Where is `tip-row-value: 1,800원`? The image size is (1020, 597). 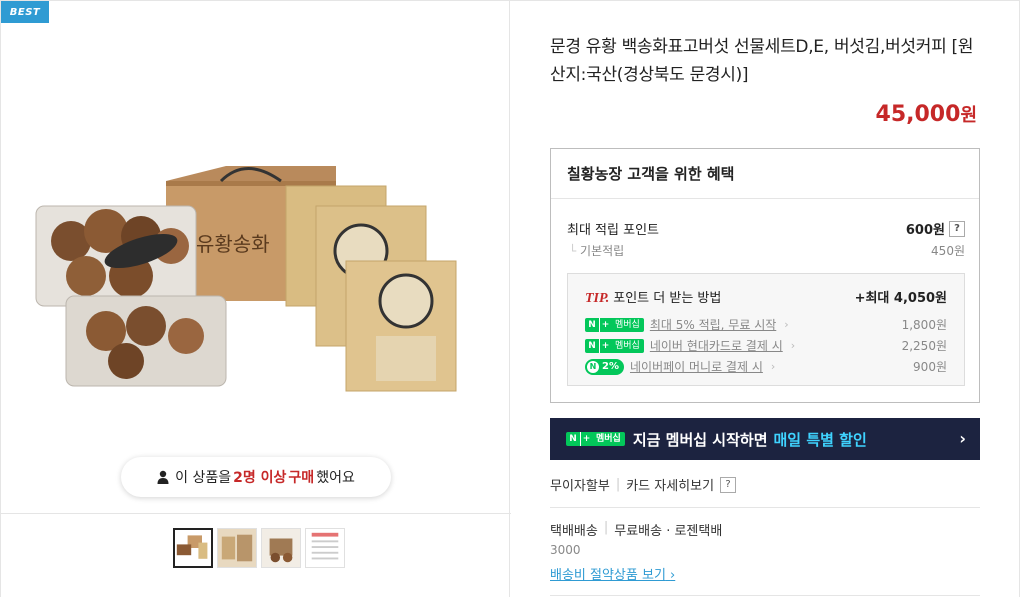
tip-row-value: 1,800원 is located at coordinates (924, 325).